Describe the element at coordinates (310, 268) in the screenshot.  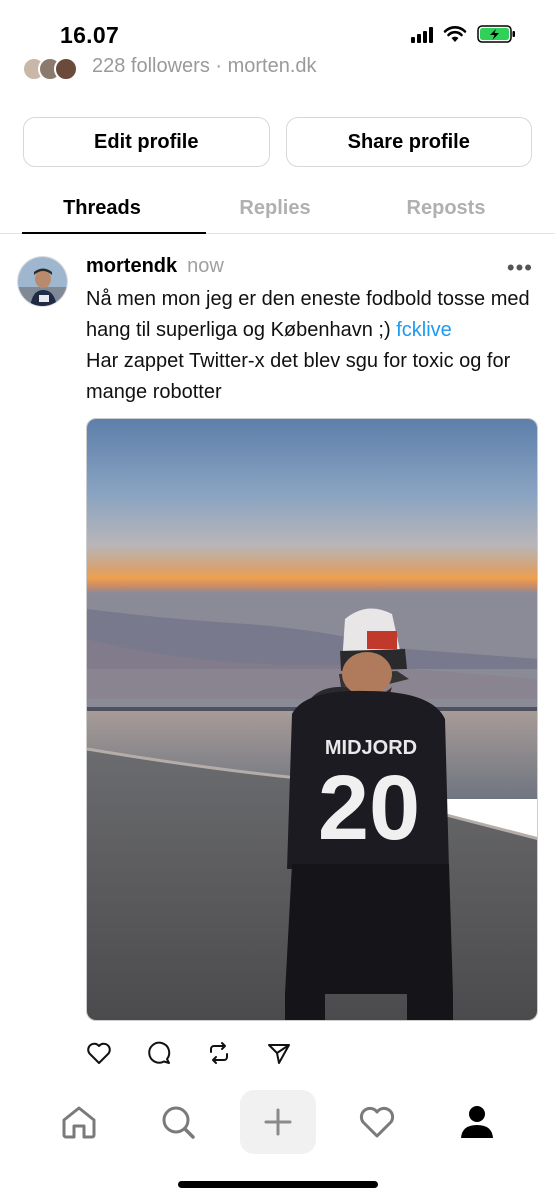
I see `post-header: mortendk now •••` at that location.